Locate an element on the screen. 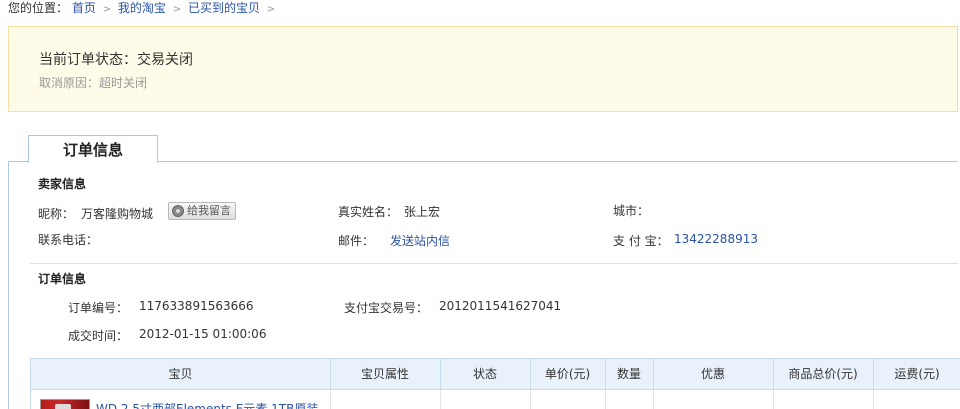 The image size is (960, 409). breadcrumb-my-taobao-link: 我的淘宝 is located at coordinates (142, 8).